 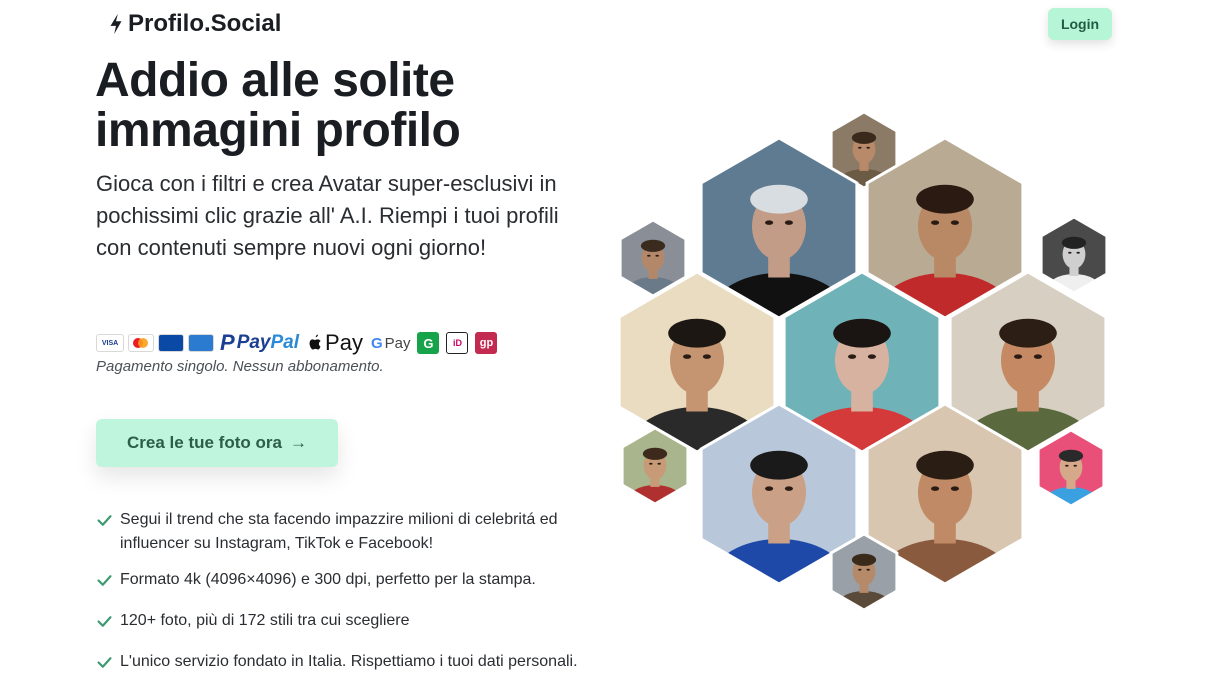 I want to click on portrait-garden, so click(x=655, y=466).